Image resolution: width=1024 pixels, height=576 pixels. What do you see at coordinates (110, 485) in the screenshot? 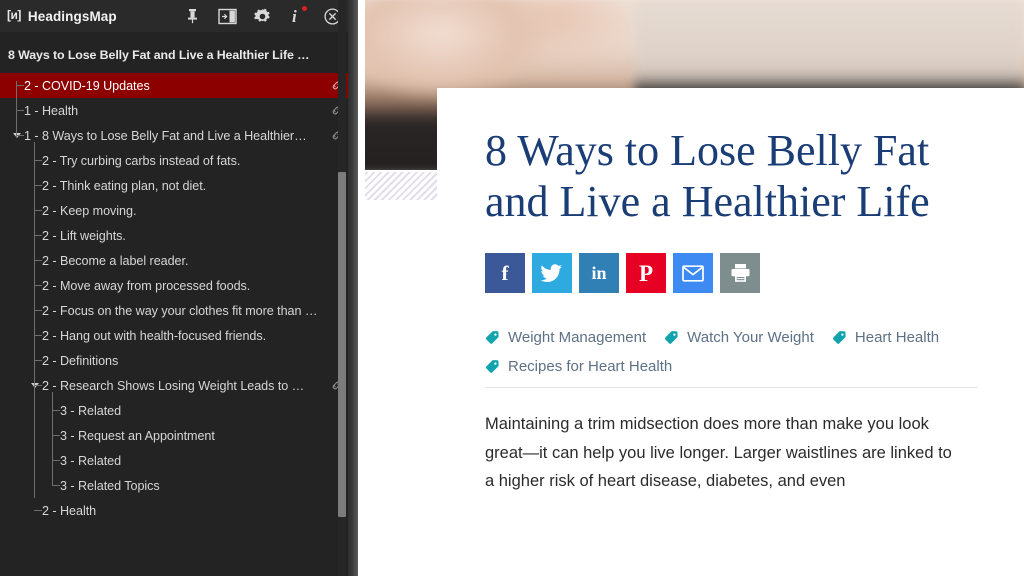
I see `heading-tree-label: 3 - Related Topics` at bounding box center [110, 485].